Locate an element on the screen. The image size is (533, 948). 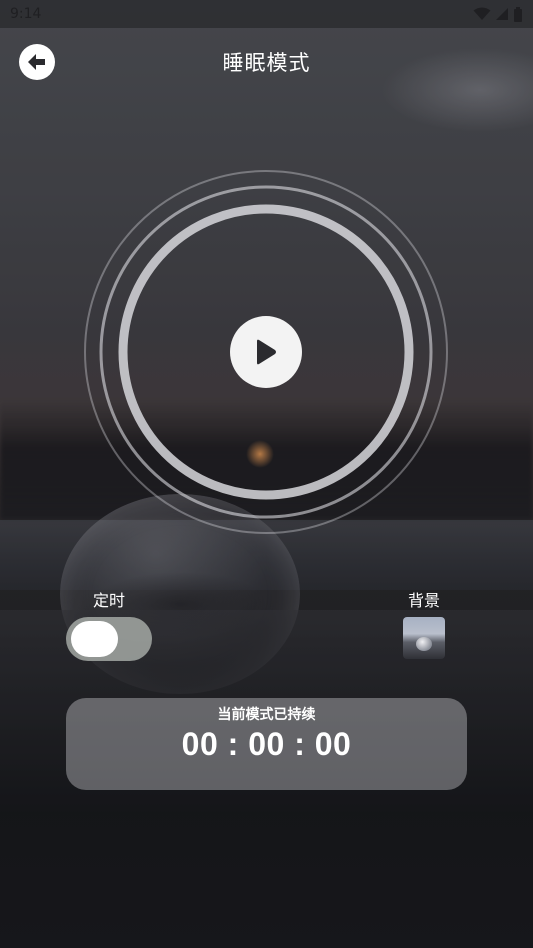
timer-toggle is located at coordinates (109, 639).